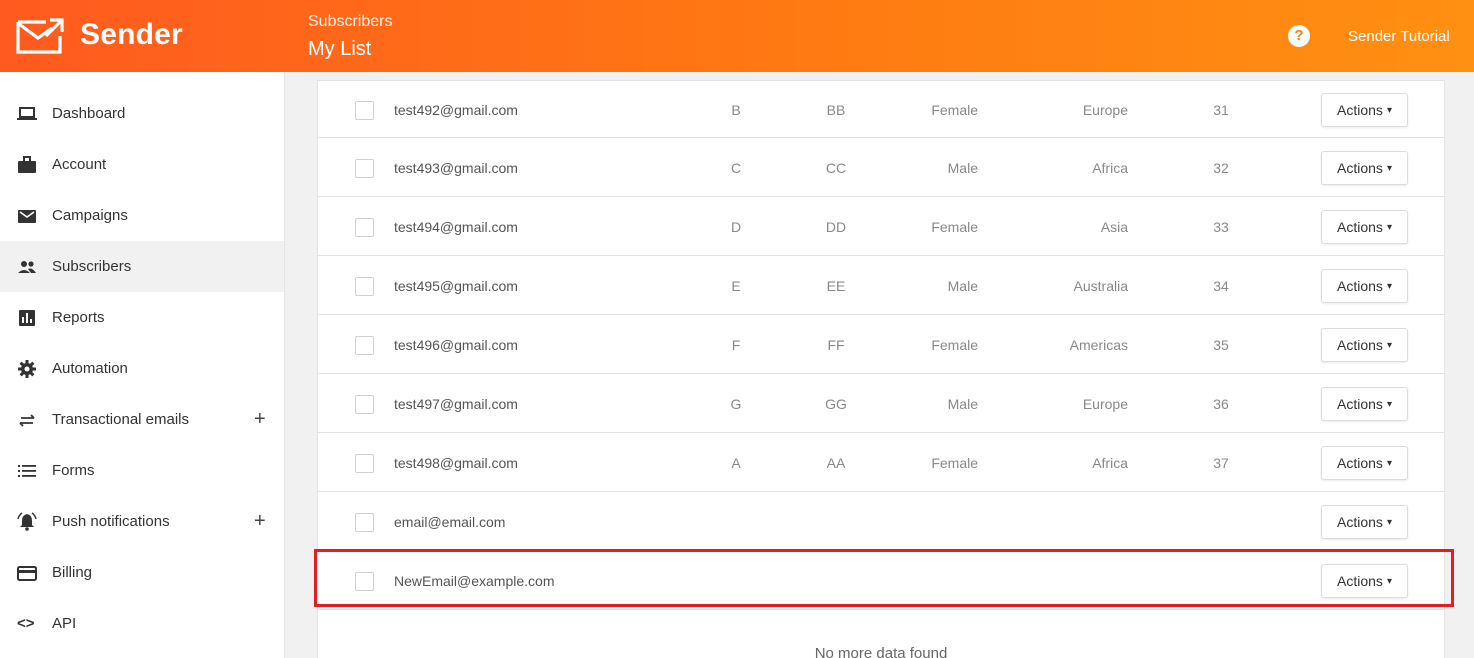  I want to click on table-row-new-email: NewEmail@example.com Actions ▾, so click(881, 581).